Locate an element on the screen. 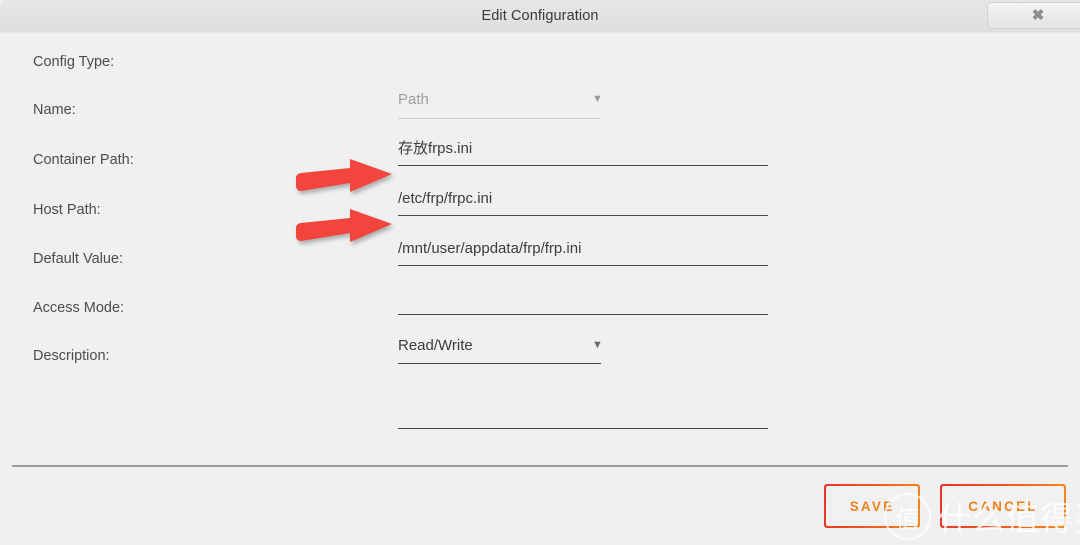 The width and height of the screenshot is (1080, 545). config-type-value: Path is located at coordinates (413, 99).